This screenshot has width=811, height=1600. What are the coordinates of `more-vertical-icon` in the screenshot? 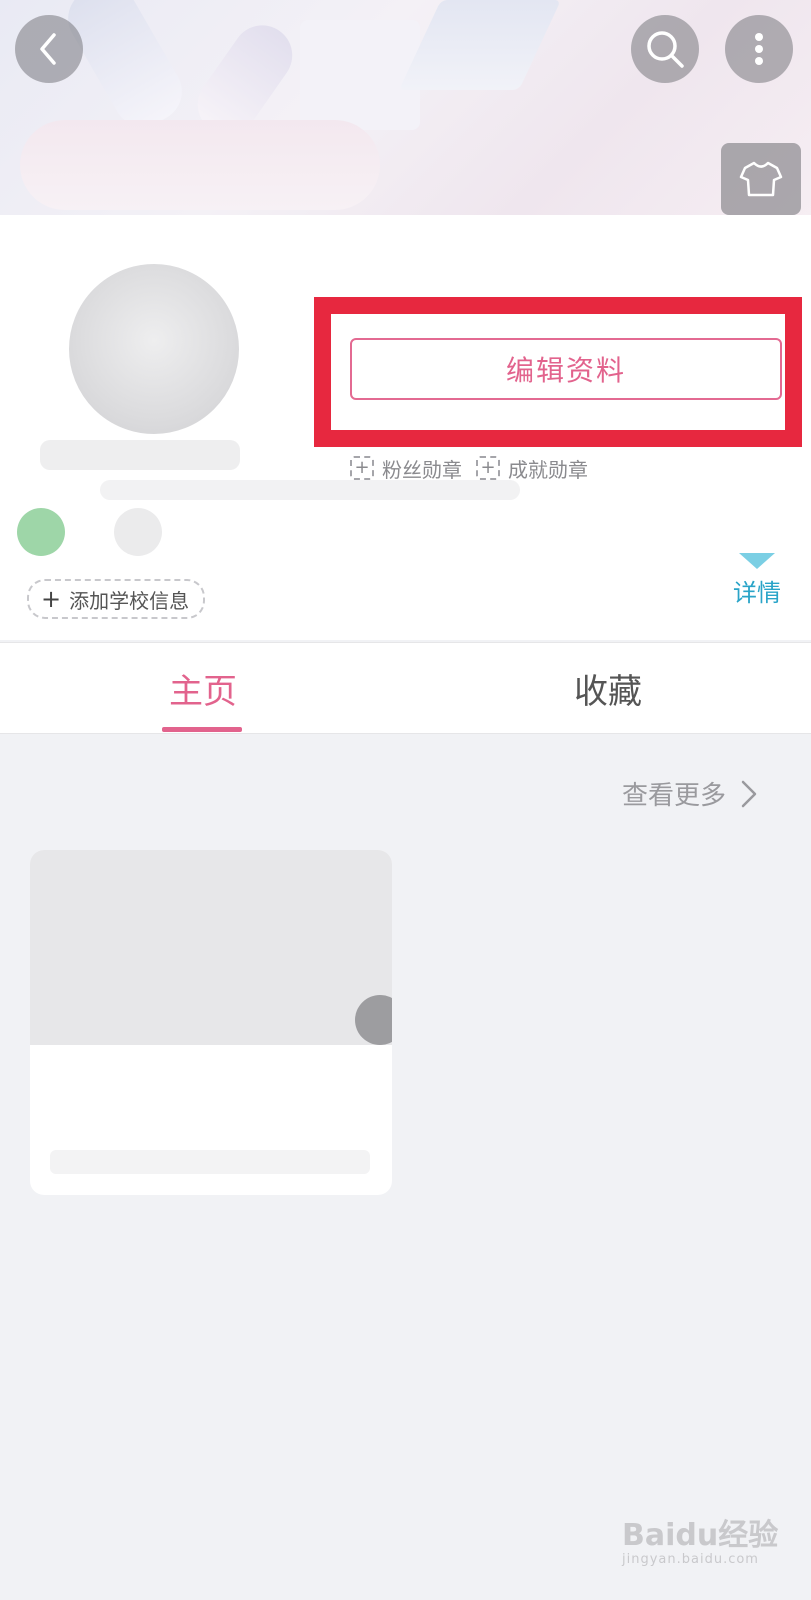 It's located at (759, 49).